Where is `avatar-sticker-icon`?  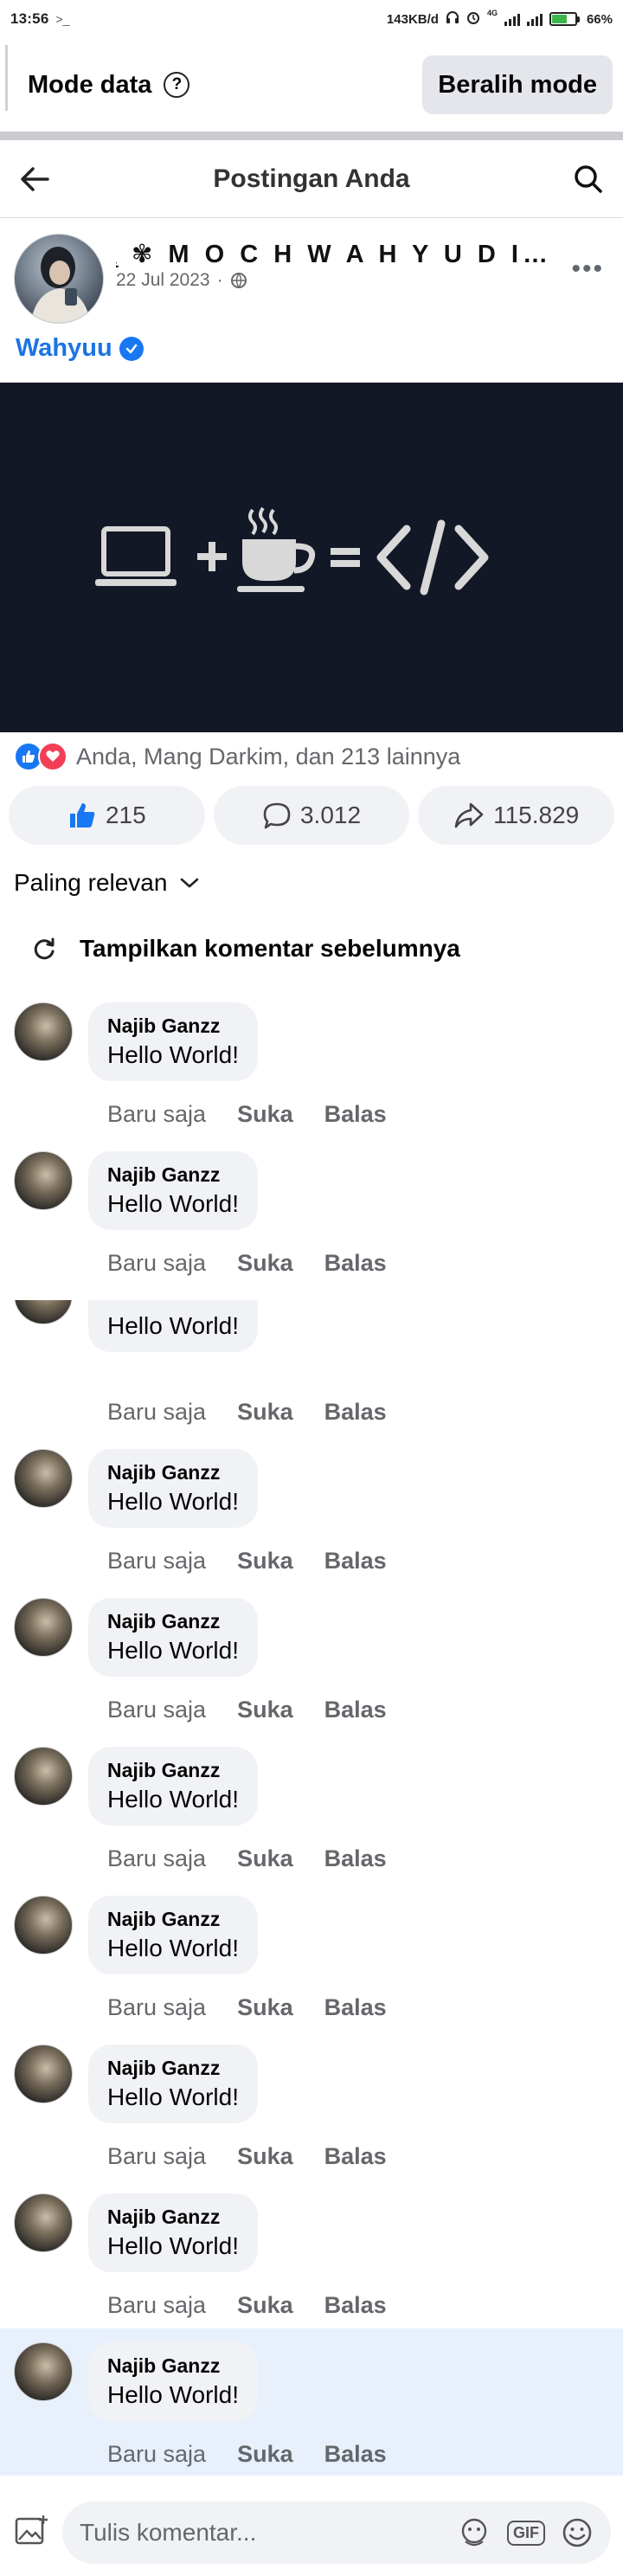
avatar-sticker-icon is located at coordinates (474, 2532).